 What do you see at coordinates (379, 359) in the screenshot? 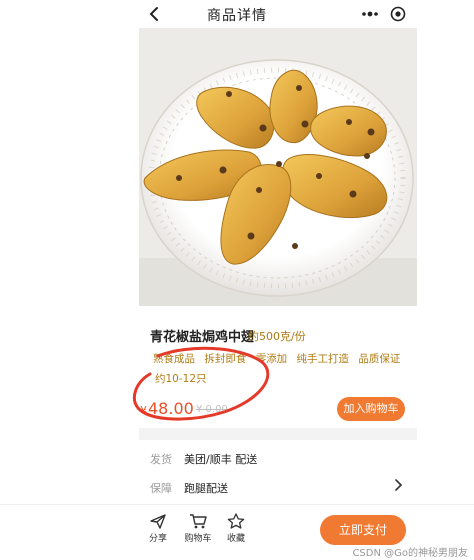
I see `tag-item: 品质保证` at bounding box center [379, 359].